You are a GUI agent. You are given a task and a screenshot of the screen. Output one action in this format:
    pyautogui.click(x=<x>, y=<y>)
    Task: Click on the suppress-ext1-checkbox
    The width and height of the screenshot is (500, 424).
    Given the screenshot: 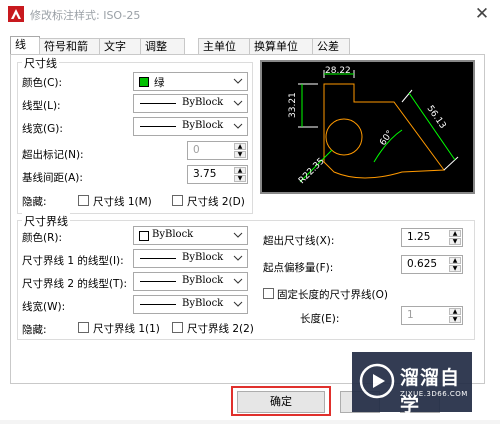 What is the action you would take?
    pyautogui.click(x=83, y=327)
    